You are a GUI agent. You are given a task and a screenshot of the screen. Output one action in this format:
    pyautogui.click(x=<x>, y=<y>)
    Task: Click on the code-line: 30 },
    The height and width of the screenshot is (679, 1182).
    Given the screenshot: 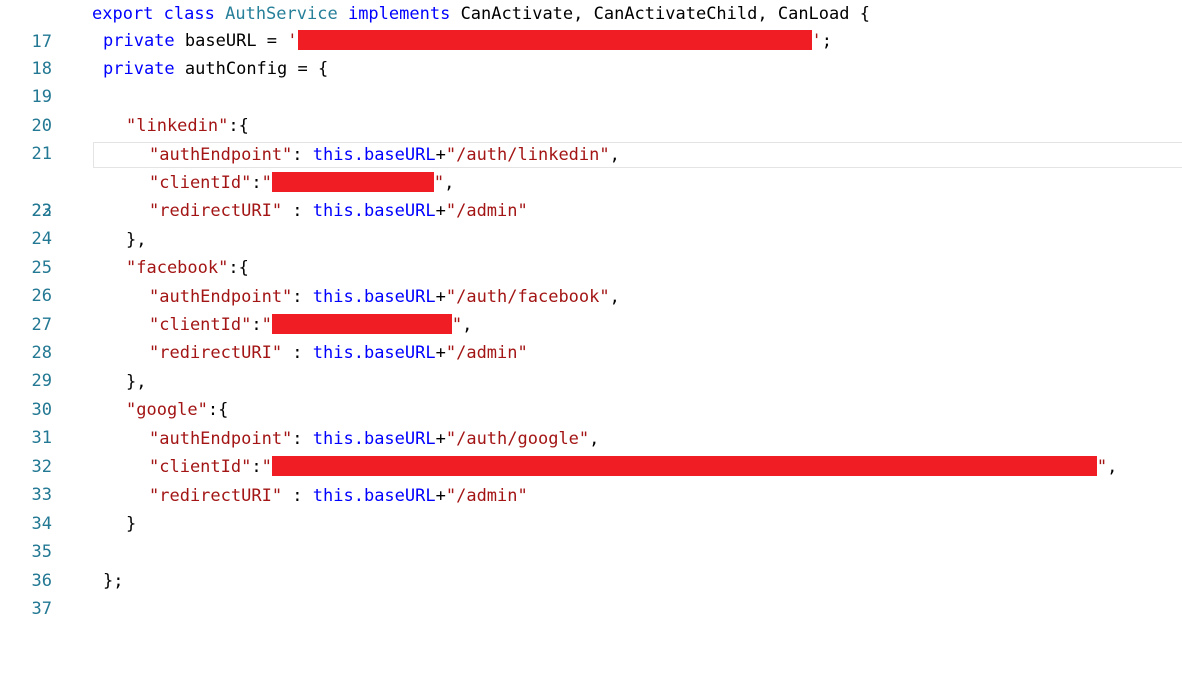 What is the action you would take?
    pyautogui.click(x=591, y=394)
    